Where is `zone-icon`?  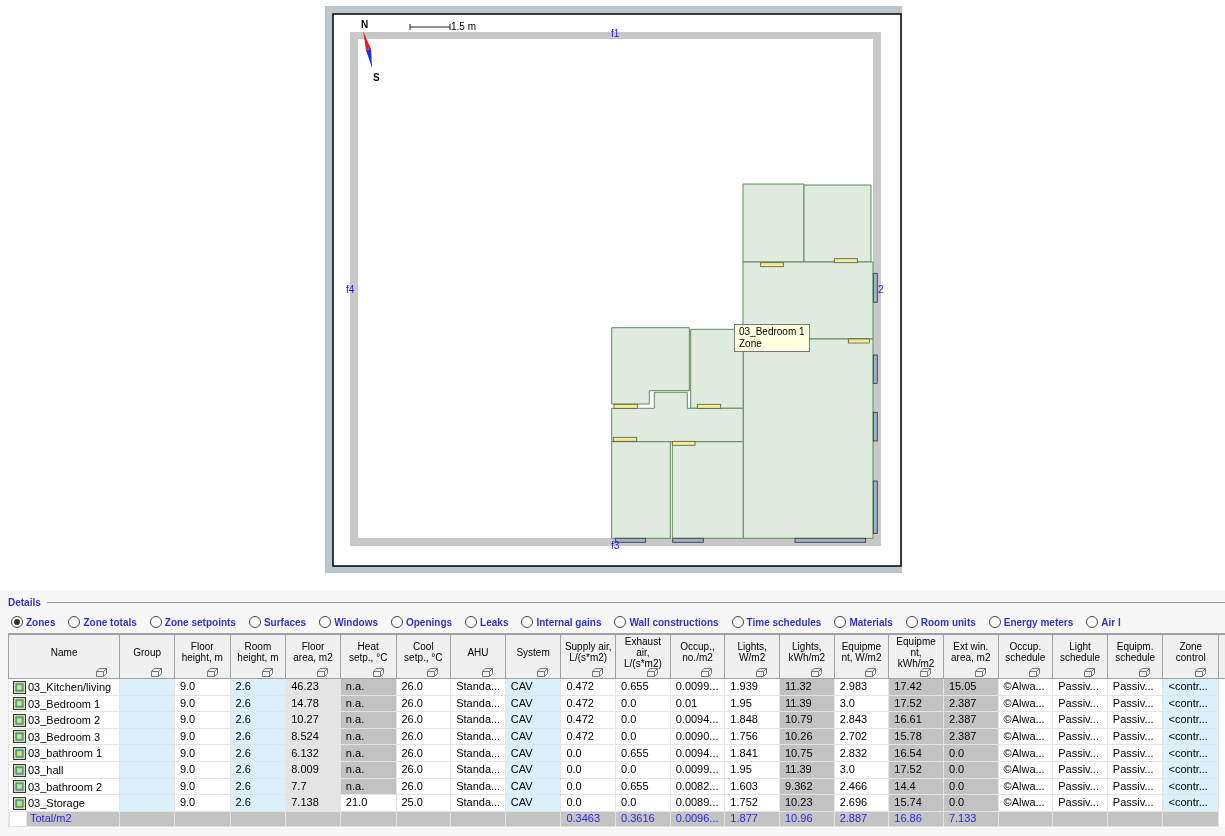
zone-icon is located at coordinates (19, 770).